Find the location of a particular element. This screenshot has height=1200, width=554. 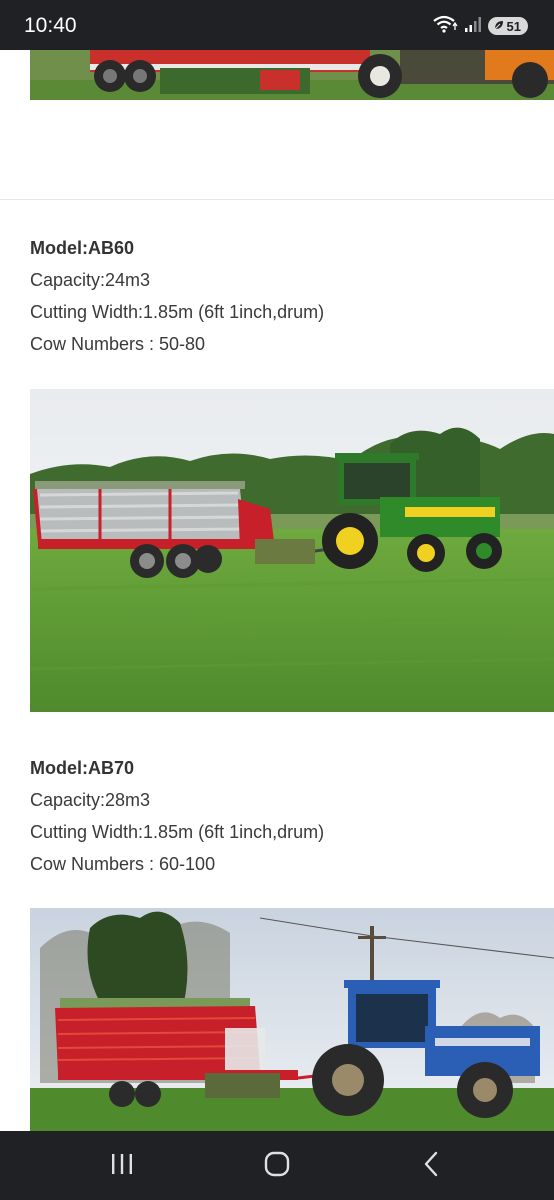

status-bar: 10:40 51 is located at coordinates (277, 25).